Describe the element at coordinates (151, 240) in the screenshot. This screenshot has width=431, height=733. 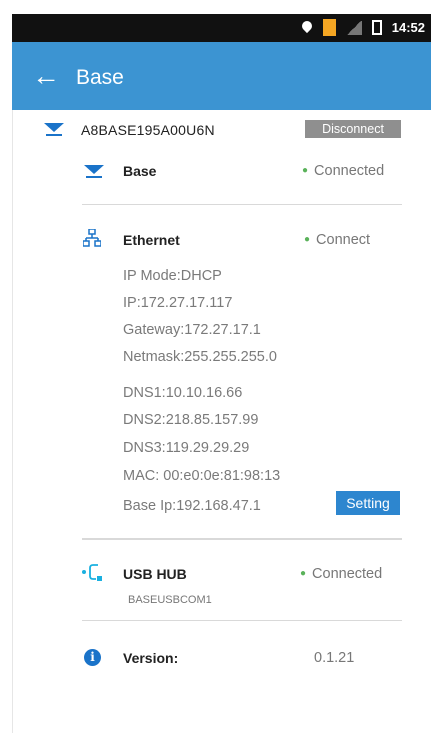
I see `ethernet-label: Ethernet` at that location.